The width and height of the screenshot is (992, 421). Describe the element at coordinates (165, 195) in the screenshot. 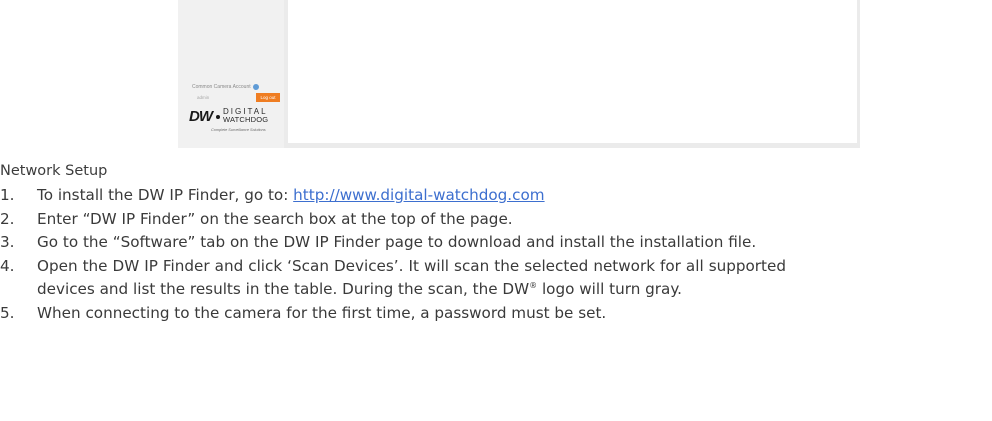

I see `step-text: To install the DW IP Finder, go to:` at that location.